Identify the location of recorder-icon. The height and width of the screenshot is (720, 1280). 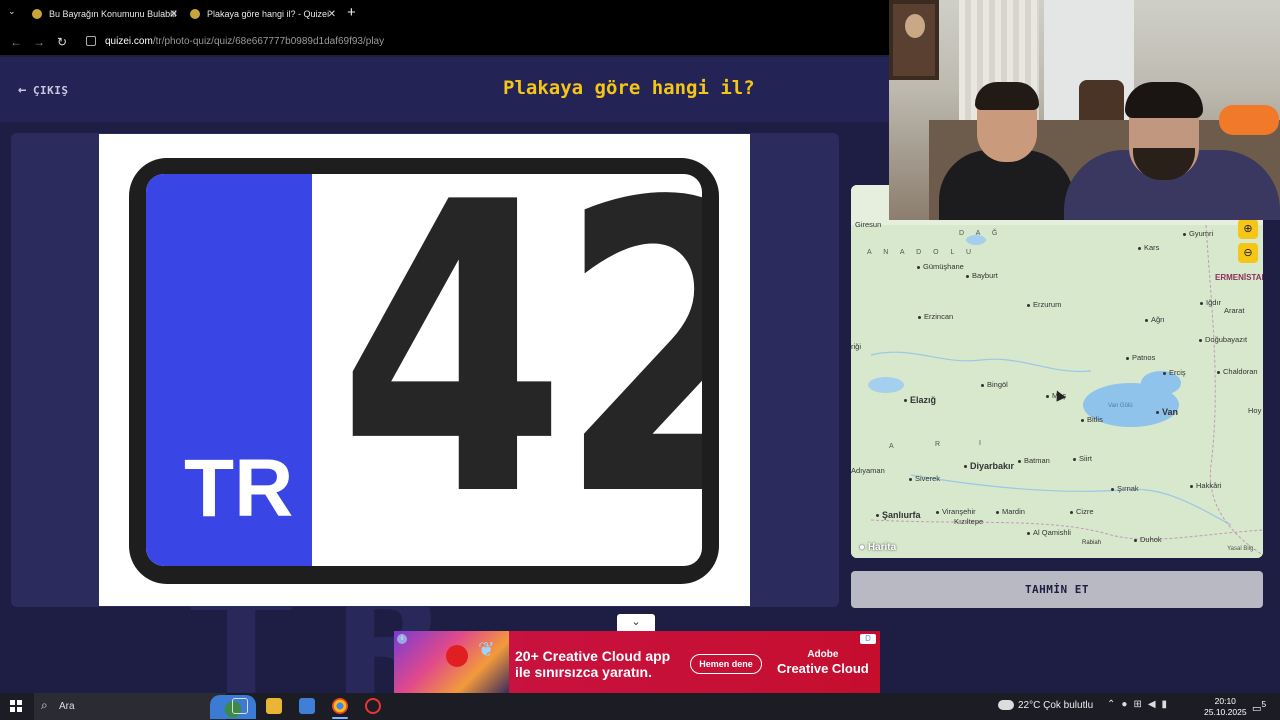
(373, 706).